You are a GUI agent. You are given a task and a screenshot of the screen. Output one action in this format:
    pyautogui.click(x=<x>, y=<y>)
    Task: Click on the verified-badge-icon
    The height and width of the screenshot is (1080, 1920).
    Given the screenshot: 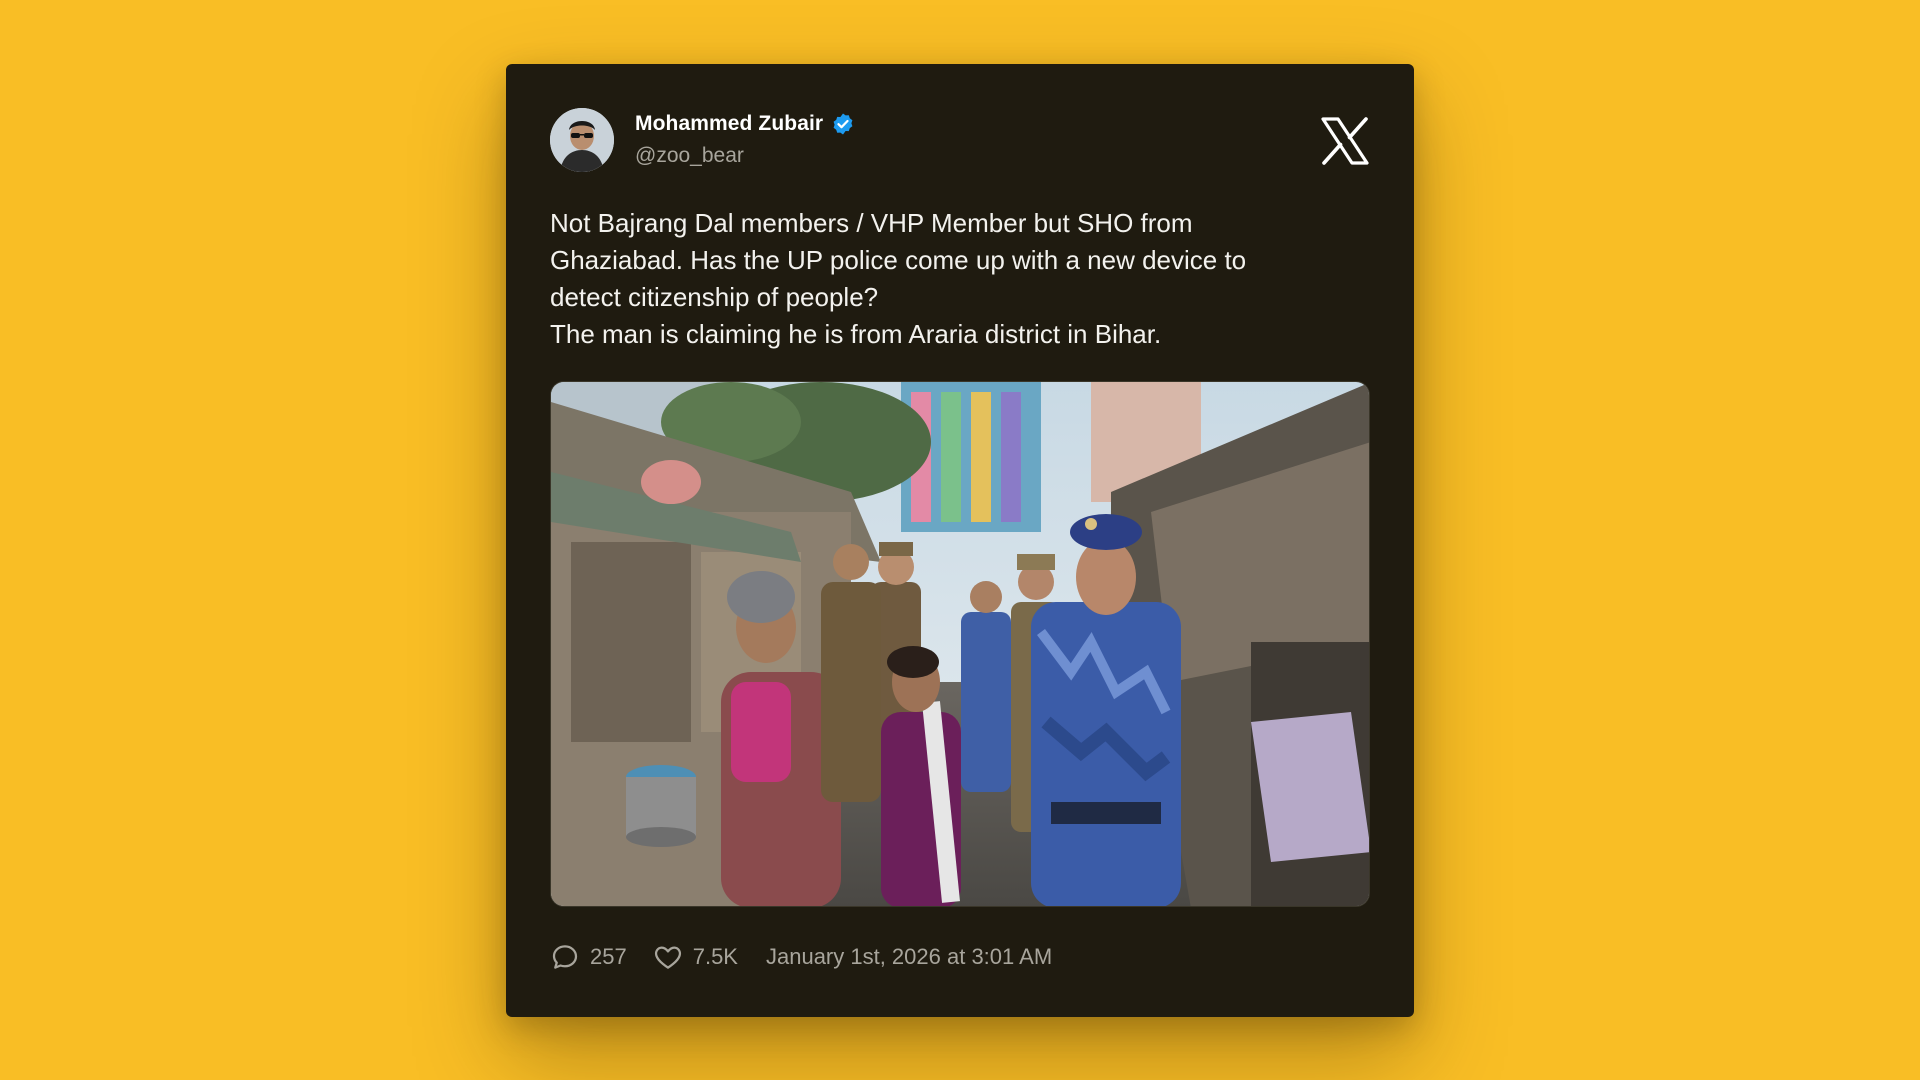 What is the action you would take?
    pyautogui.click(x=843, y=124)
    